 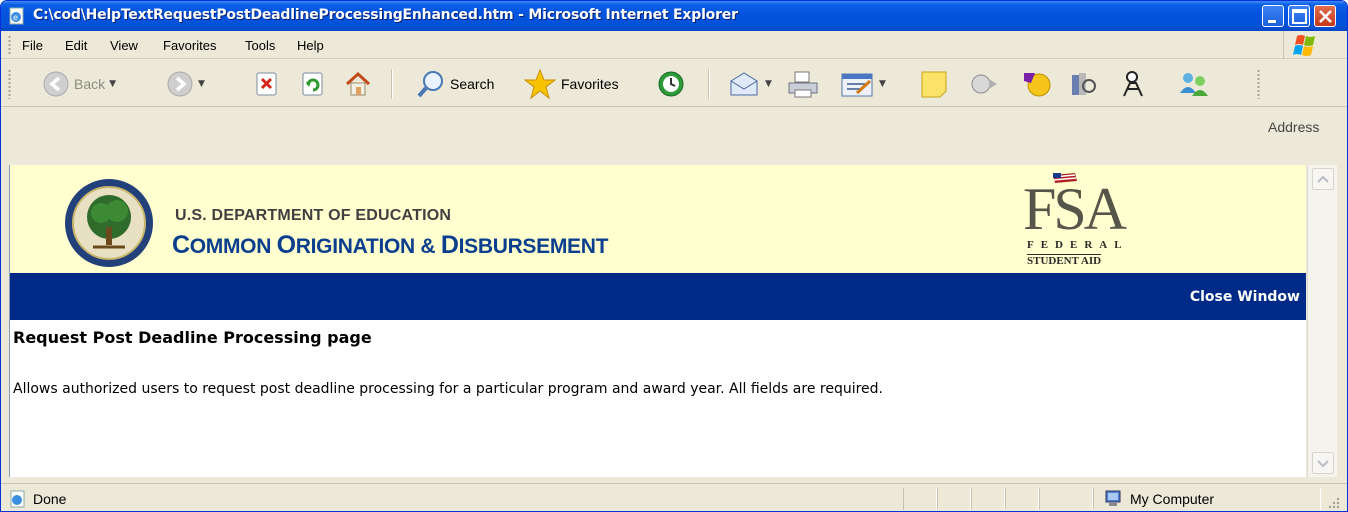 I want to click on mail-button: ▼, so click(x=749, y=84).